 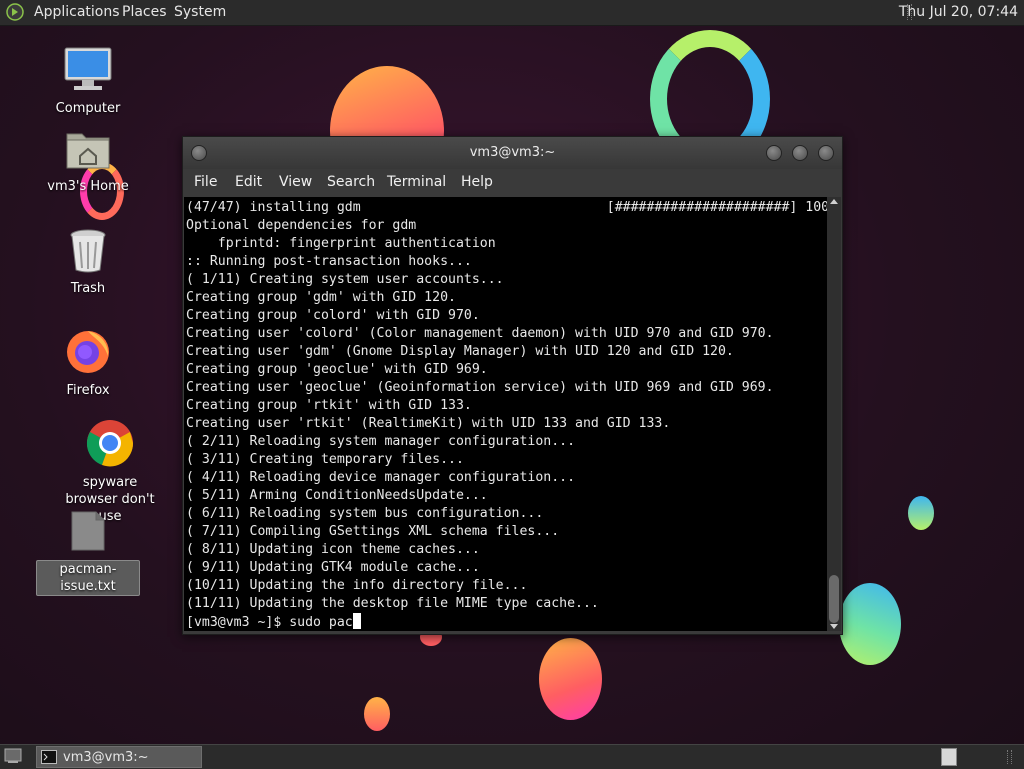 I want to click on mate-logo-icon, so click(x=15, y=12).